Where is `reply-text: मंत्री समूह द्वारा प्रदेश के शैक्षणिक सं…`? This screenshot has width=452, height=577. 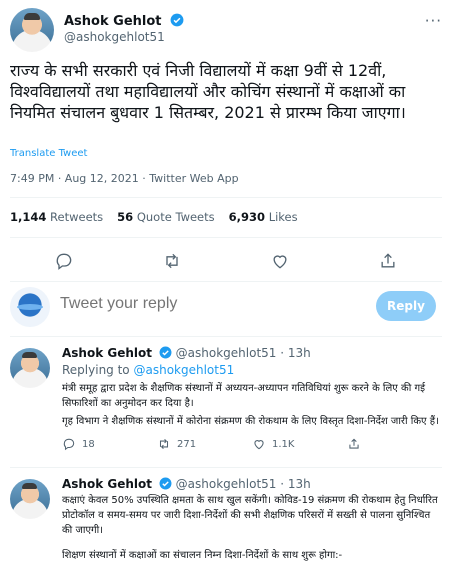
reply-text: मंत्री समूह द्वारा प्रदेश के शैक्षणिक सं… is located at coordinates (252, 405).